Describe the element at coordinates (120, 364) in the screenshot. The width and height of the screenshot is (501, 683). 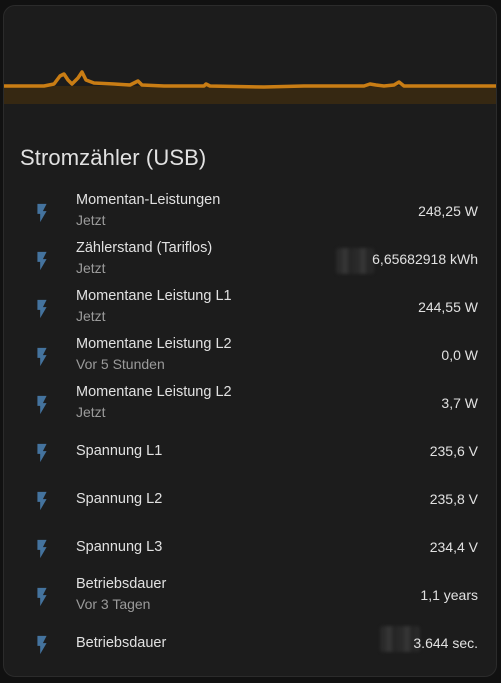
I see `entity-last-changed: Vor 5 Stunden` at that location.